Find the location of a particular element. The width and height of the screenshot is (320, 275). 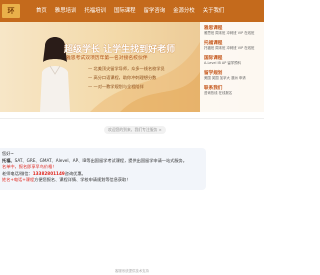

nav-item-toefl: 托福培训 is located at coordinates (95, 11).